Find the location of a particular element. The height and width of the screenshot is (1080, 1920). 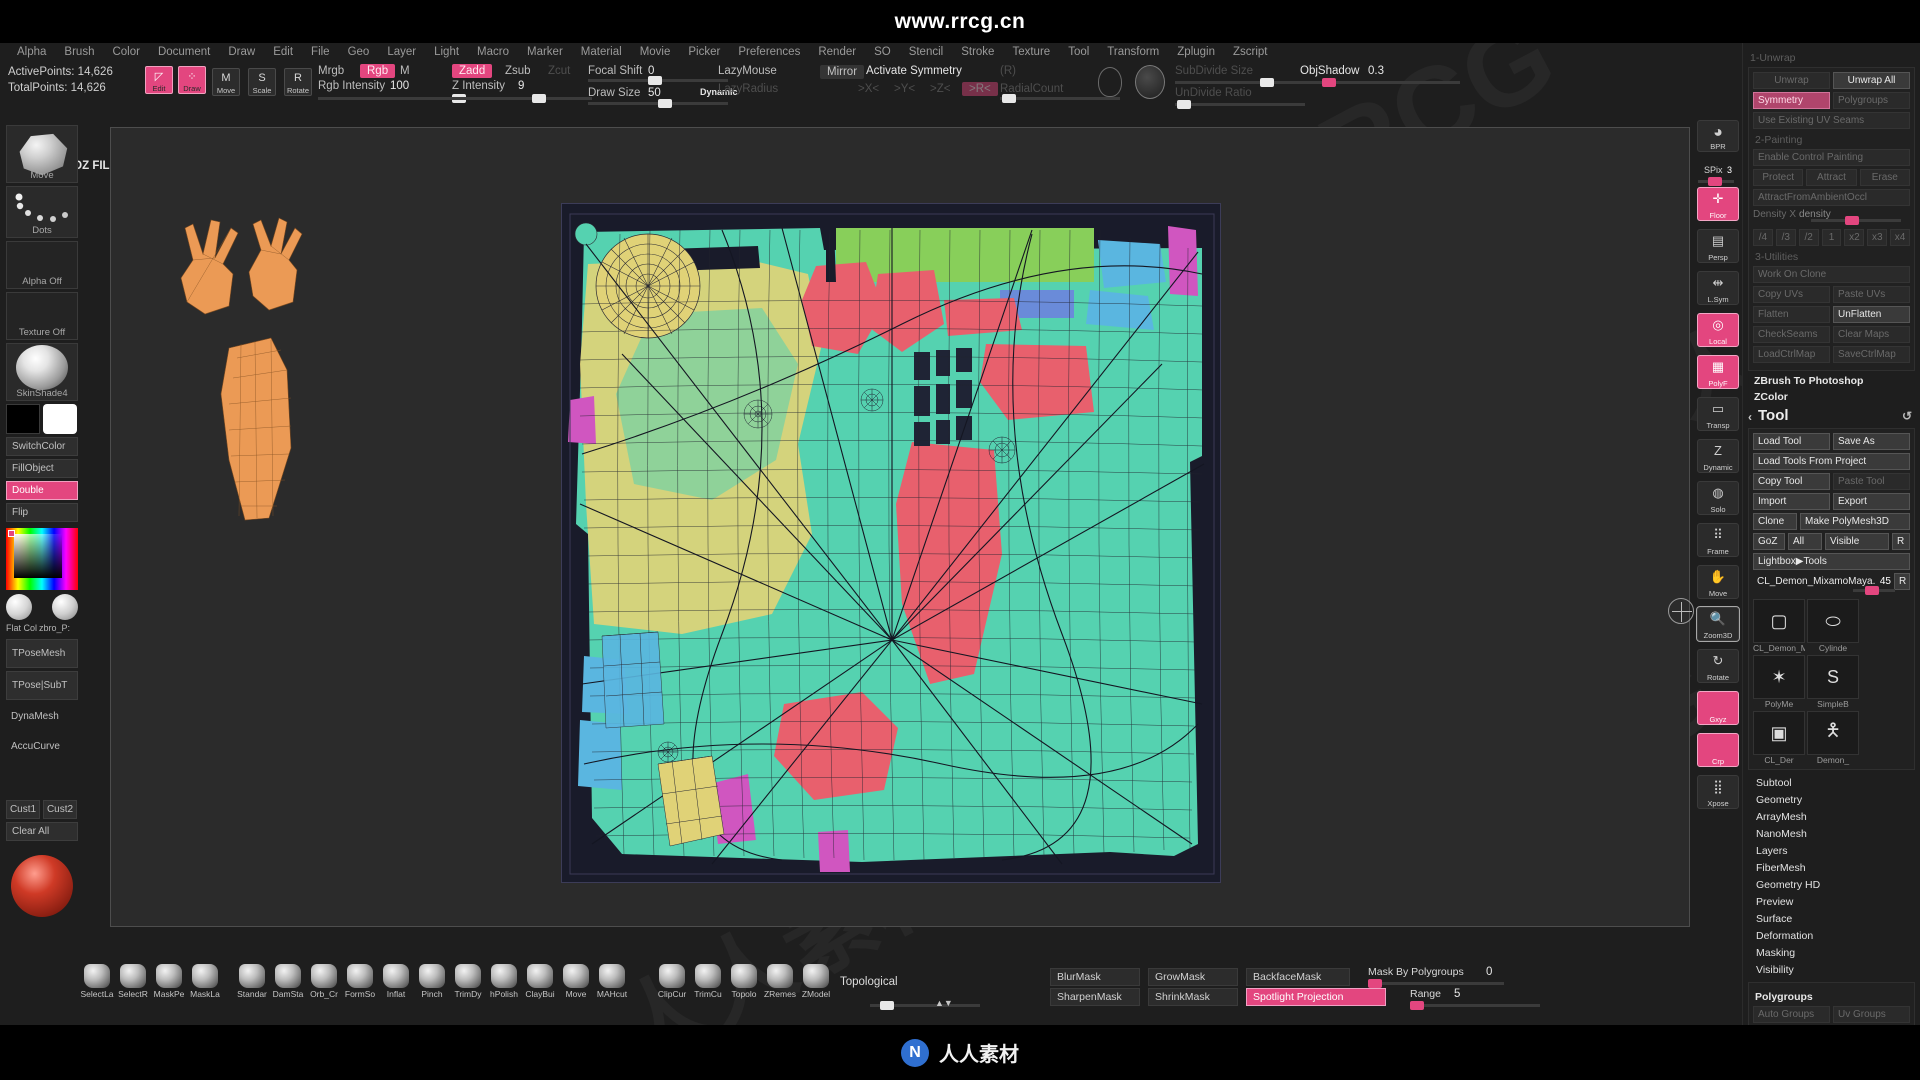

density-step-div4: /4 is located at coordinates (1763, 237).